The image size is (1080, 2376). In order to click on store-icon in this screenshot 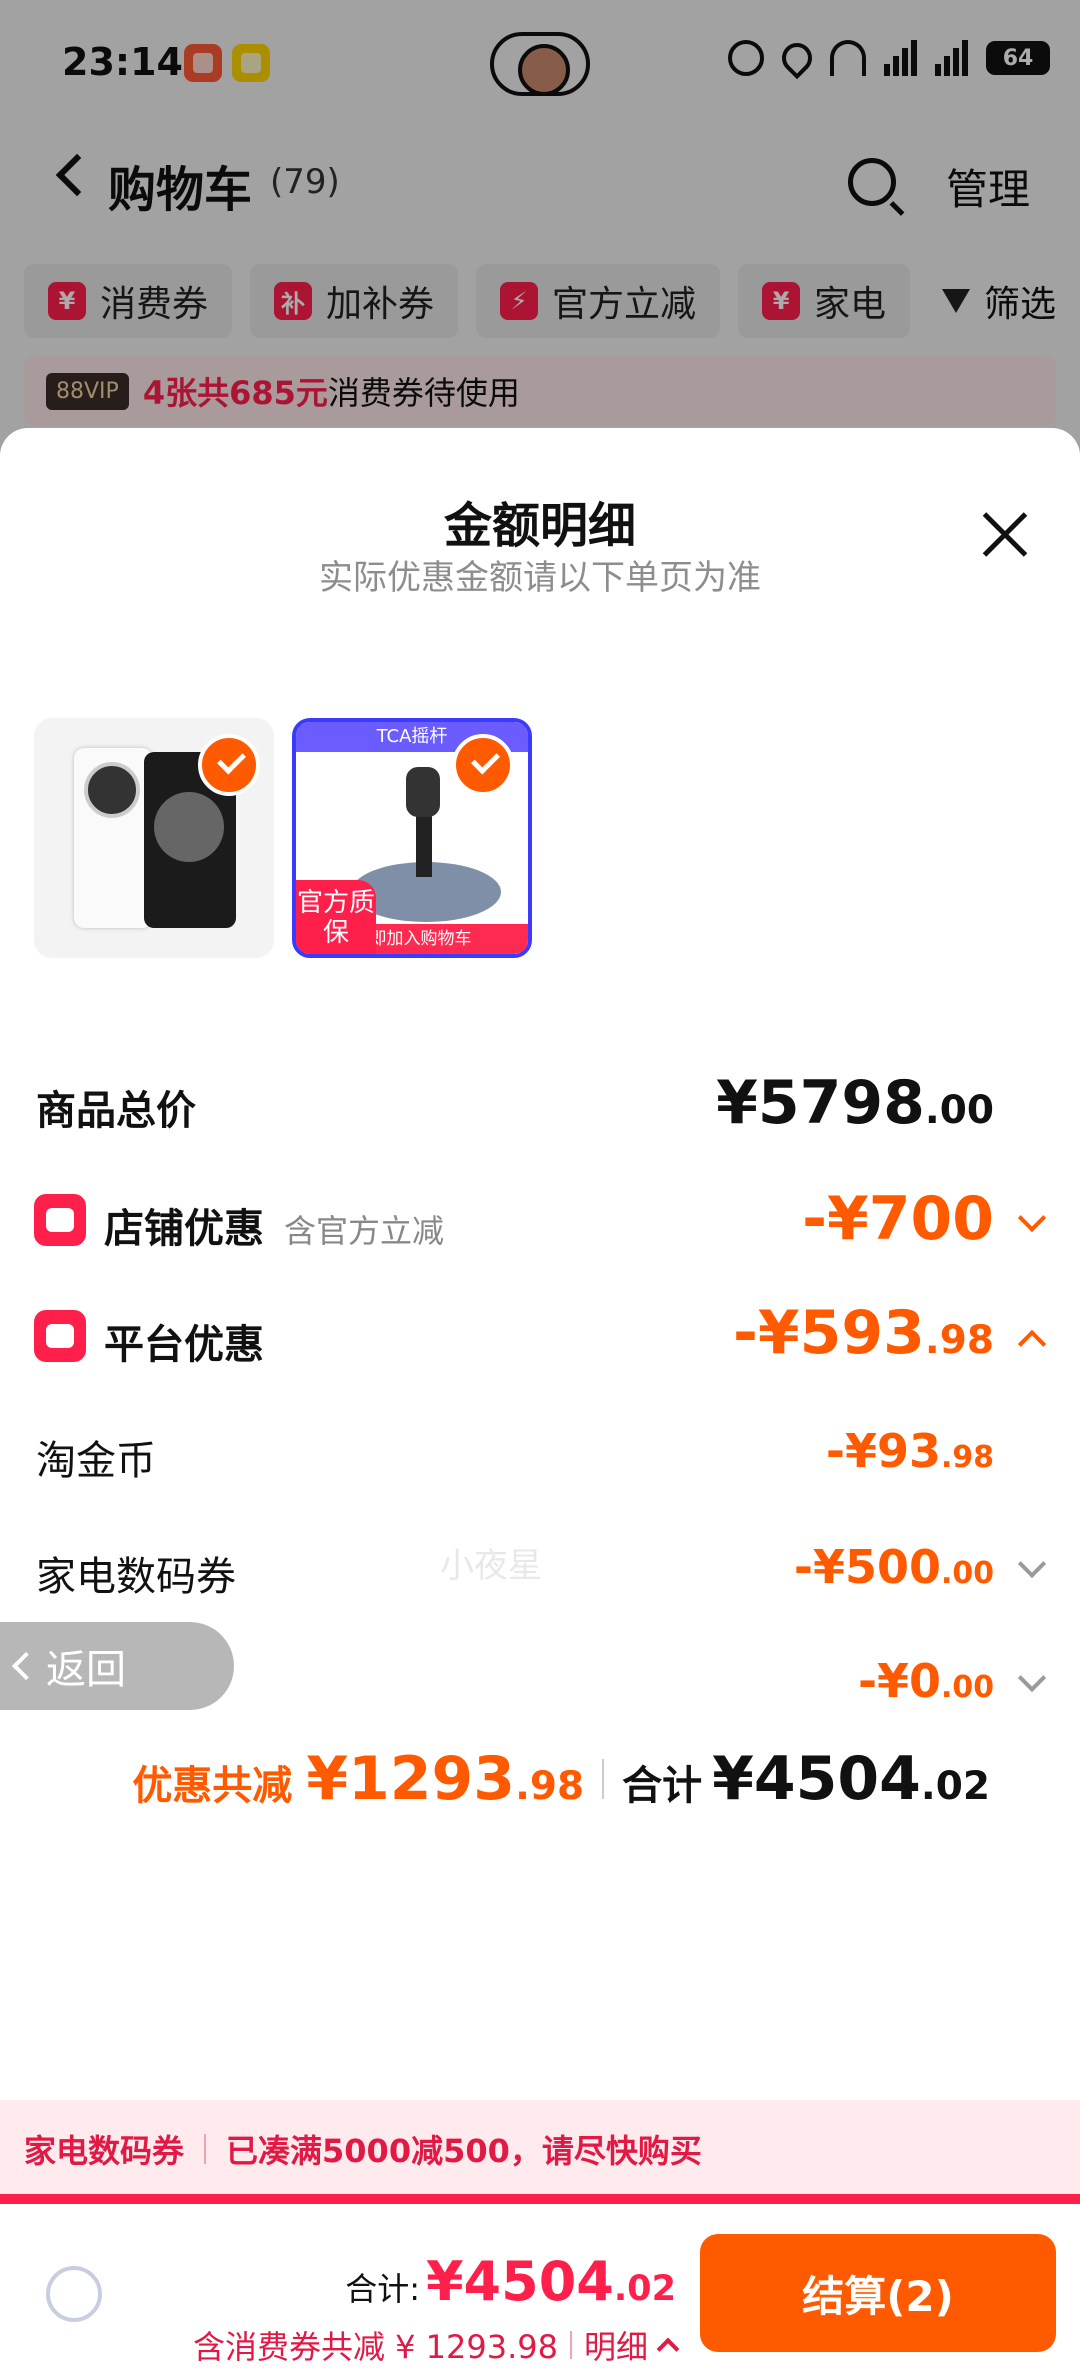, I will do `click(60, 1220)`.